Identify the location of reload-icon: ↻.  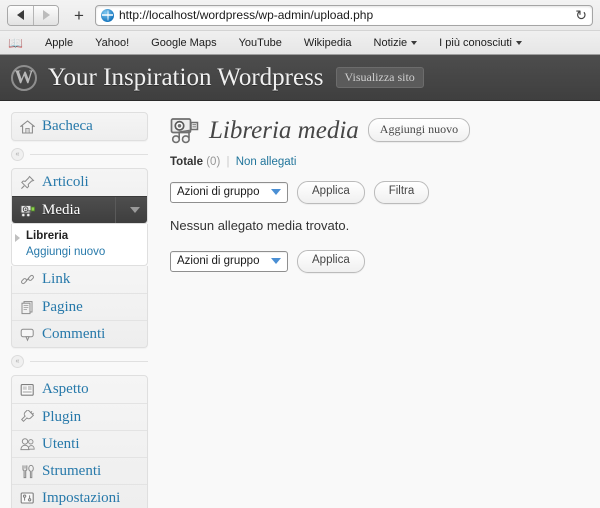
(578, 15).